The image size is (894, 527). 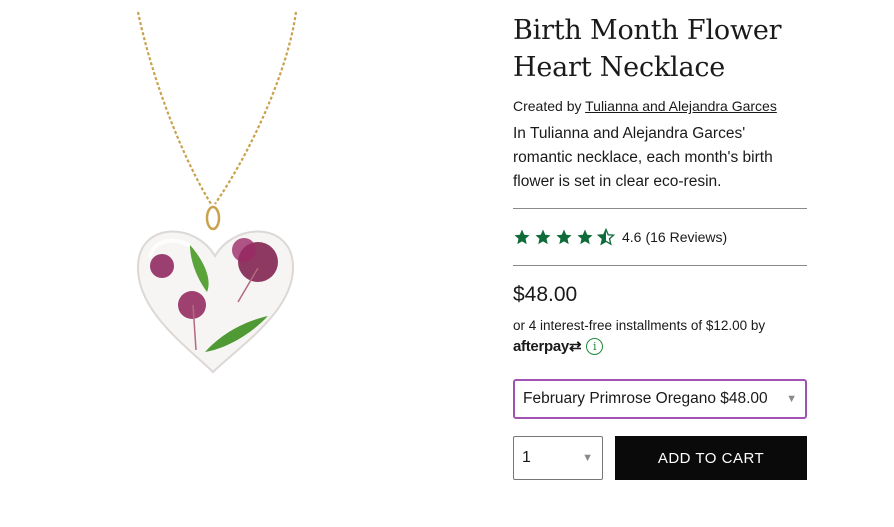 What do you see at coordinates (647, 49) in the screenshot?
I see `product-title: Birth Month Flower Heart Necklace` at bounding box center [647, 49].